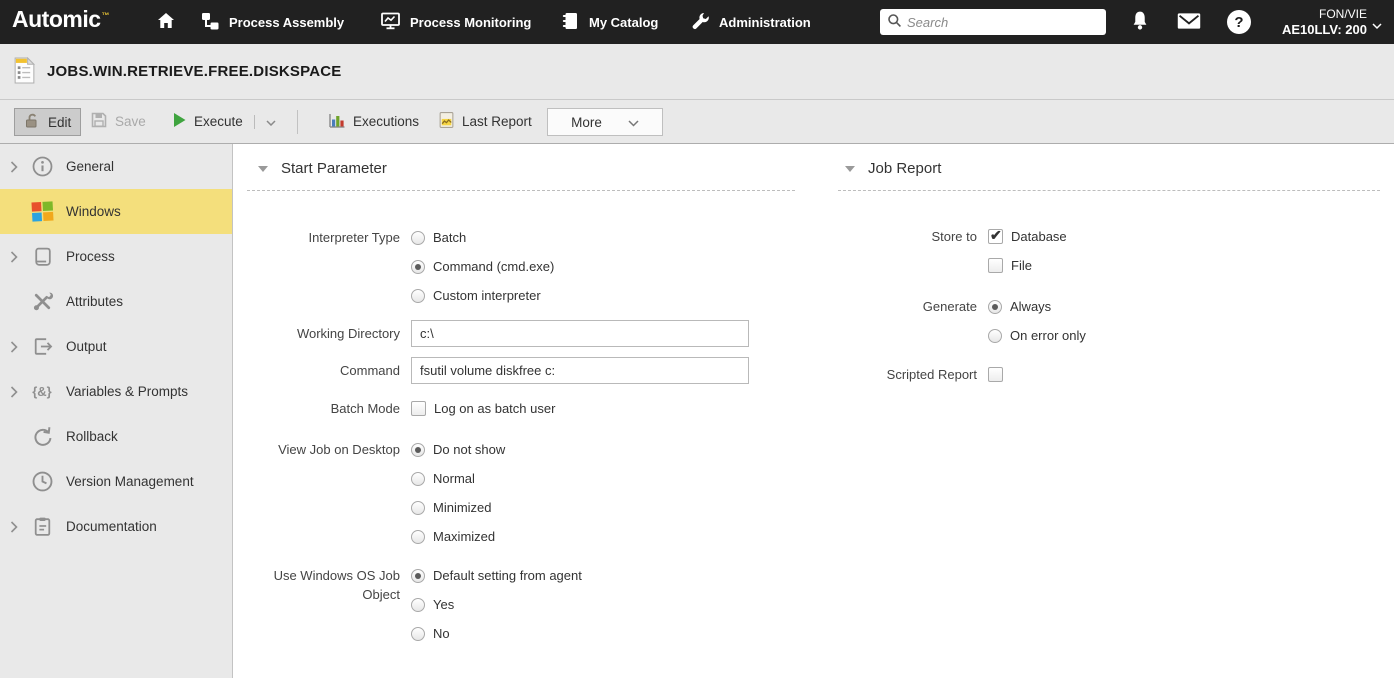 This screenshot has width=1394, height=678. Describe the element at coordinates (750, 22) in the screenshot. I see `nav-administration: Administration` at that location.